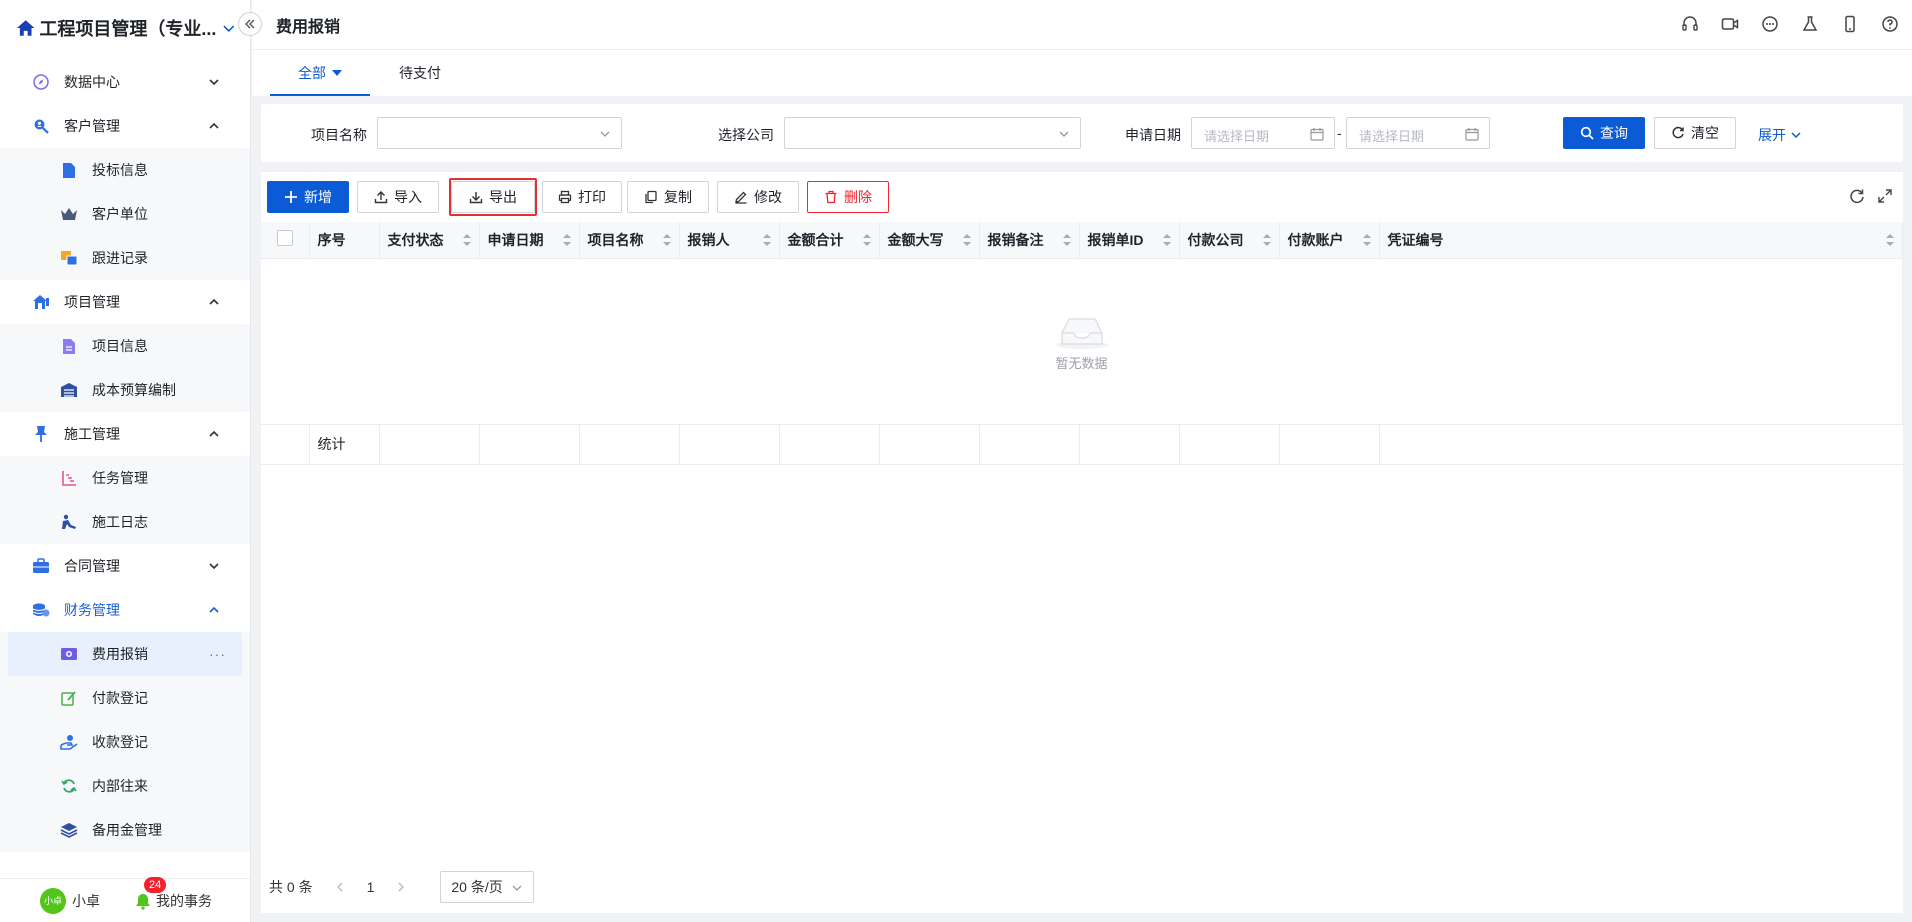 The width and height of the screenshot is (1912, 922). Describe the element at coordinates (125, 214) in the screenshot. I see `sidebar-item-customer-unit: 客户单位` at that location.